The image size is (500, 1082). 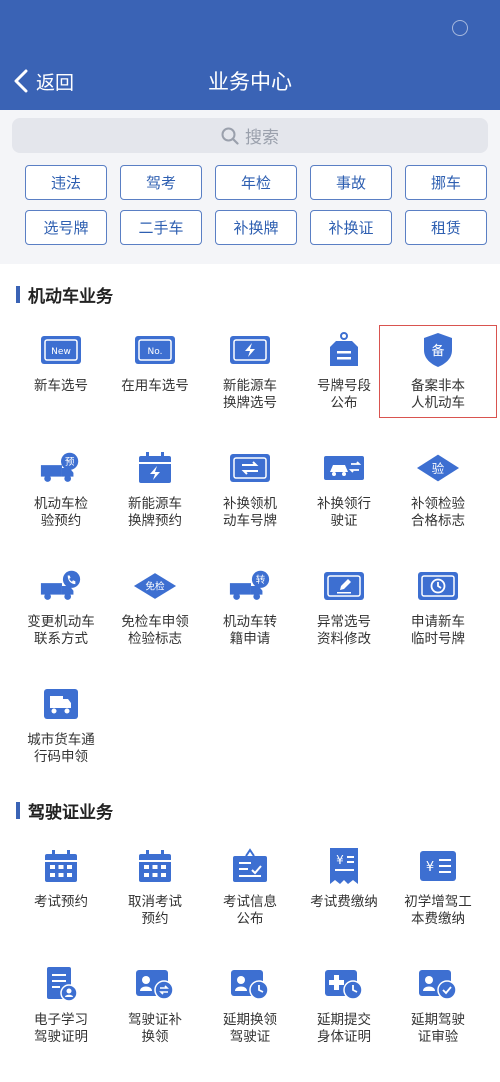 I want to click on service-used-car-plate: No. 在用车选号, so click(x=155, y=362).